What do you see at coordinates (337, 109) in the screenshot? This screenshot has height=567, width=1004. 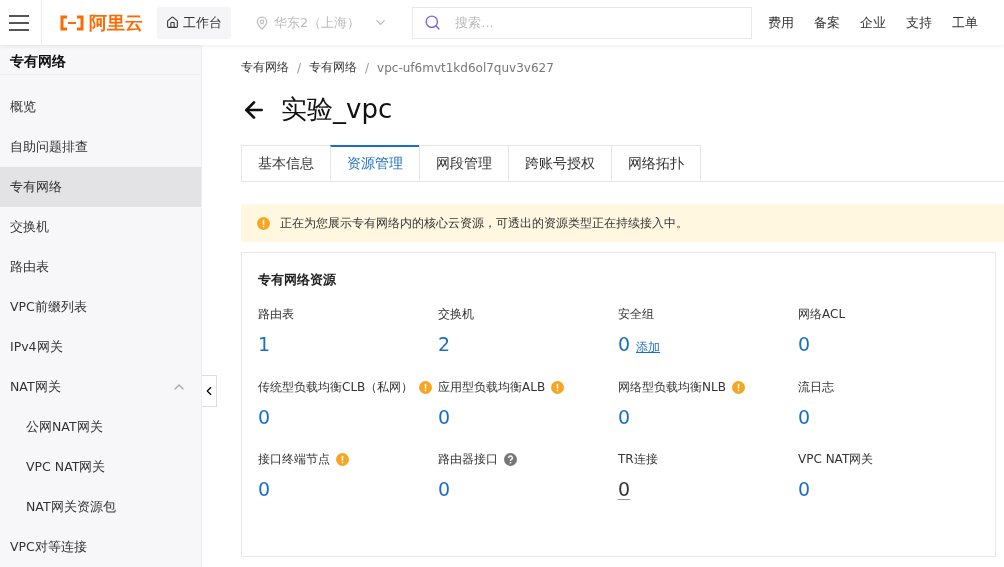 I see `page-title: 实验_vpc` at bounding box center [337, 109].